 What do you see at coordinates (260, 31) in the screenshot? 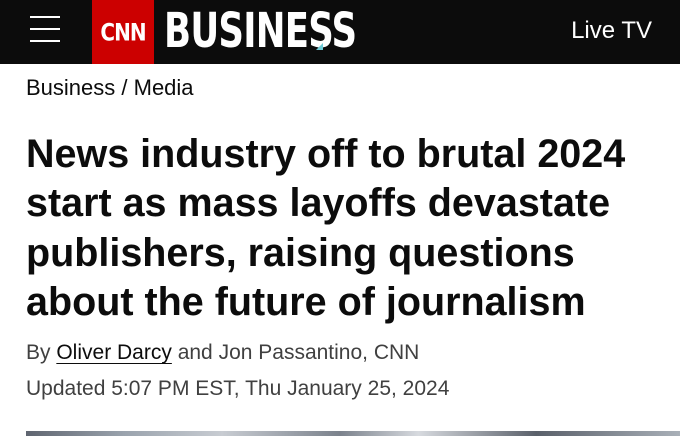
I see `section-title-business: BUSINESS` at bounding box center [260, 31].